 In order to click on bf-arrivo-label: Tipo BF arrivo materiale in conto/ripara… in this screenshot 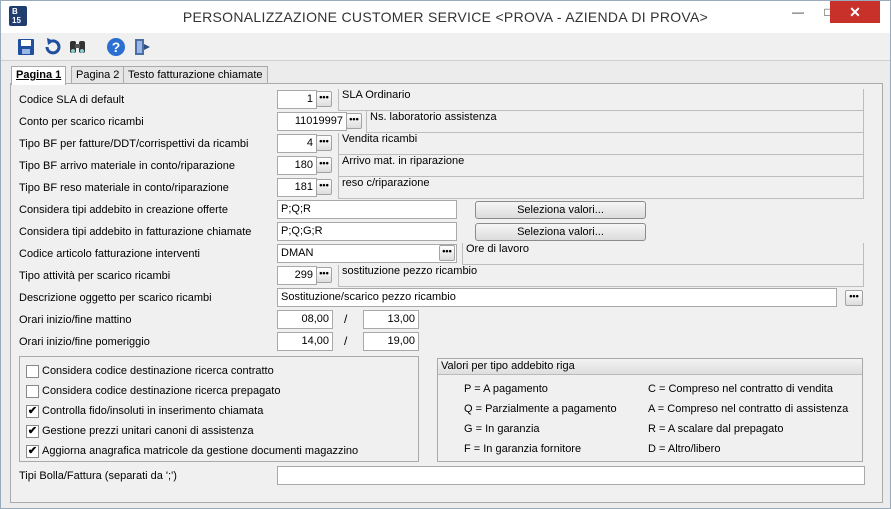, I will do `click(127, 166)`.